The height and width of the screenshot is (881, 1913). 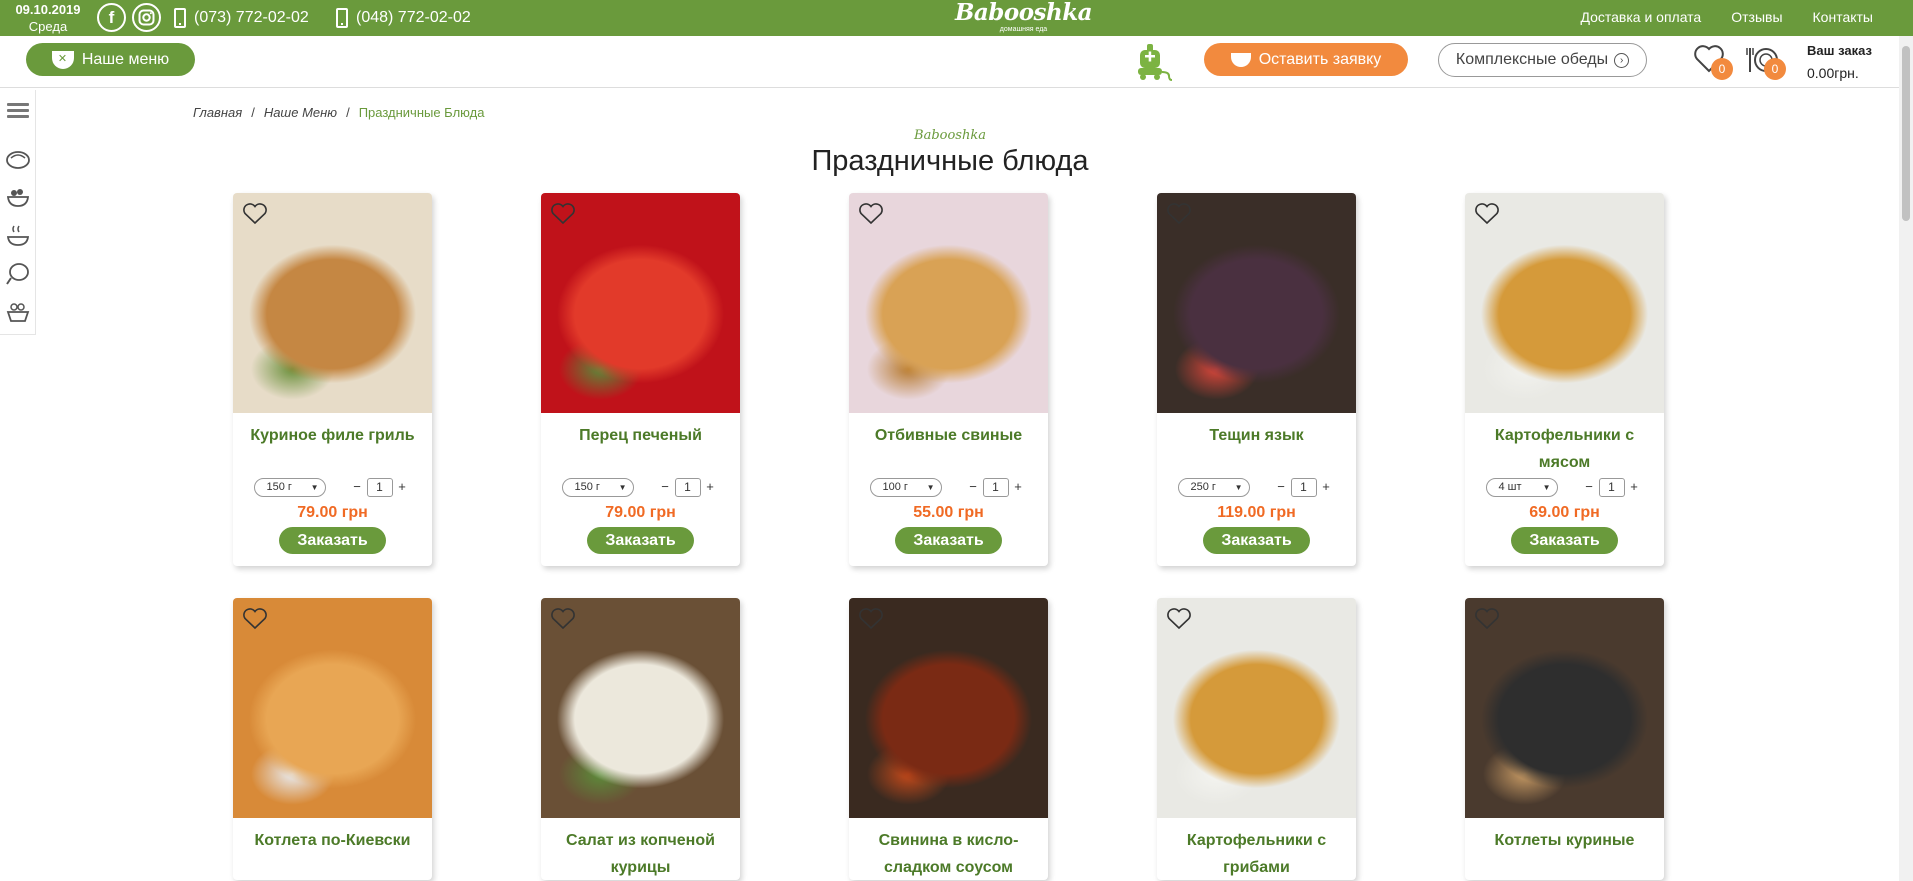 I want to click on nav-contacts: Контакты, so click(x=1843, y=17).